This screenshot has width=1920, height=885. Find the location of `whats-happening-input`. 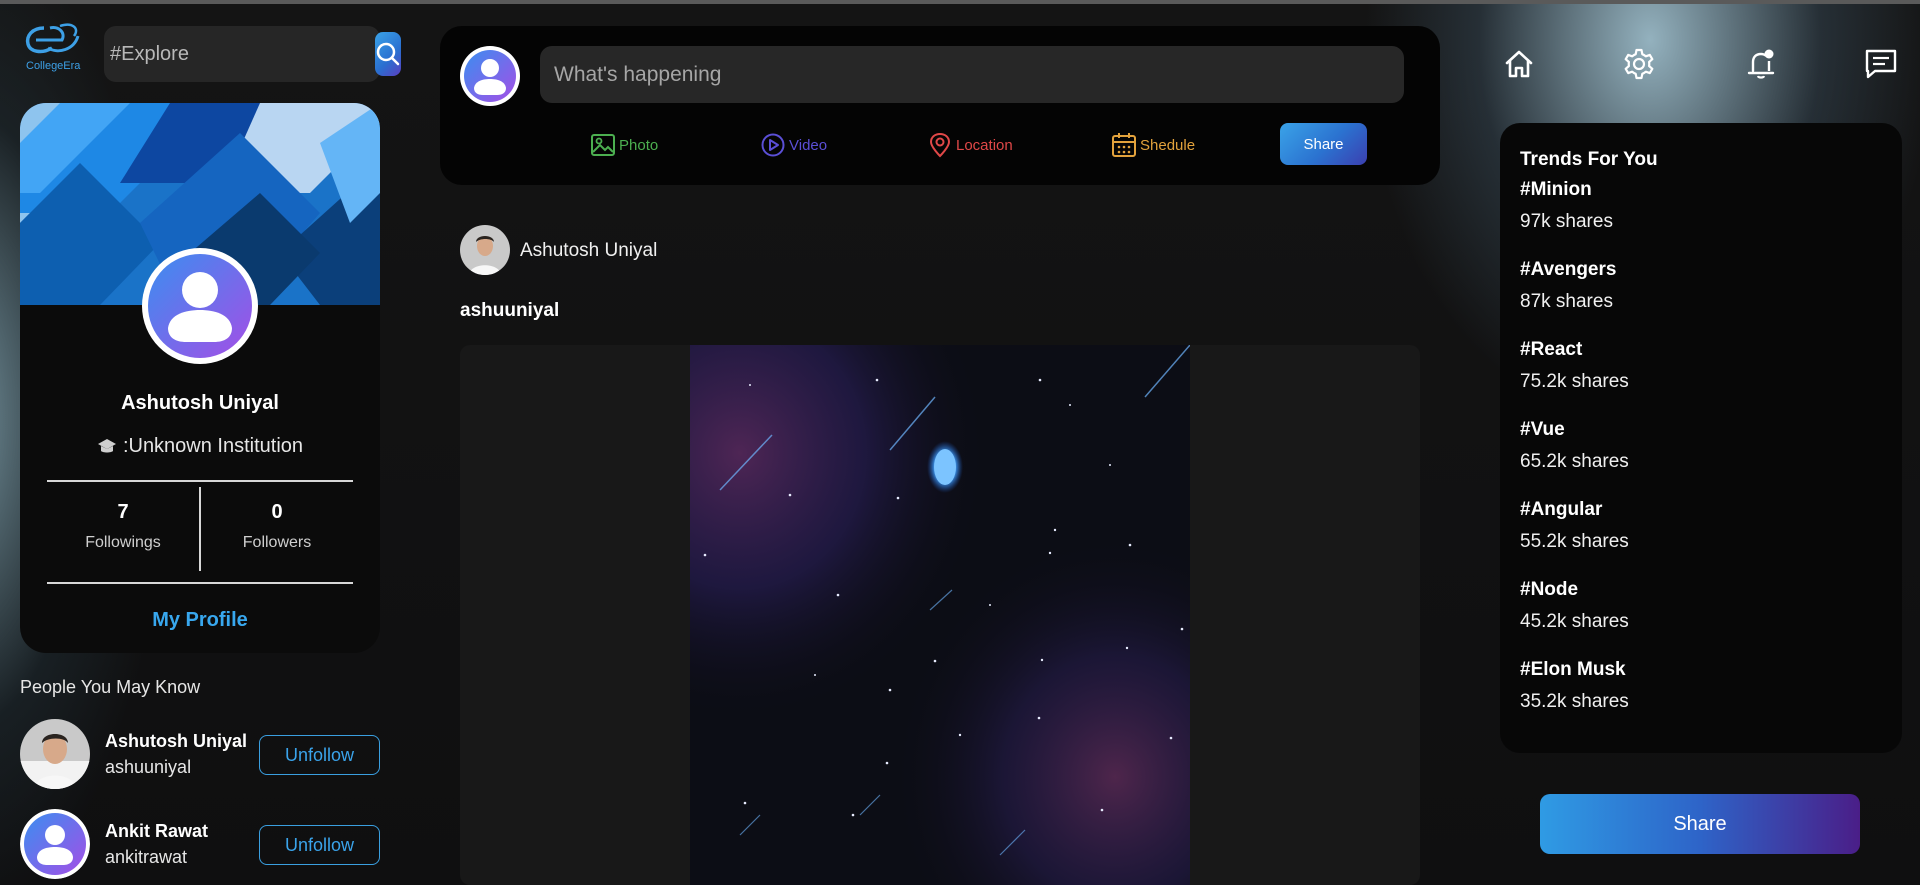

whats-happening-input is located at coordinates (972, 74).